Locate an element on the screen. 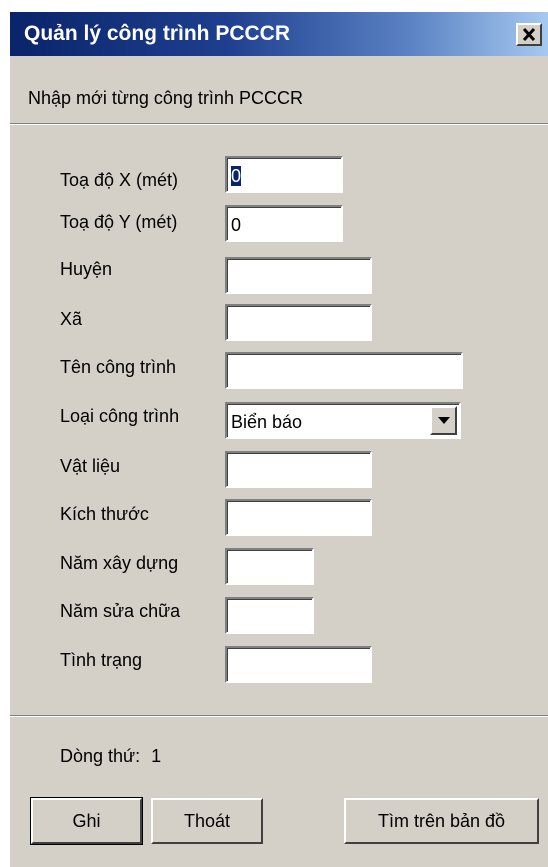 The width and height of the screenshot is (548, 867). header-divider is located at coordinates (279, 124).